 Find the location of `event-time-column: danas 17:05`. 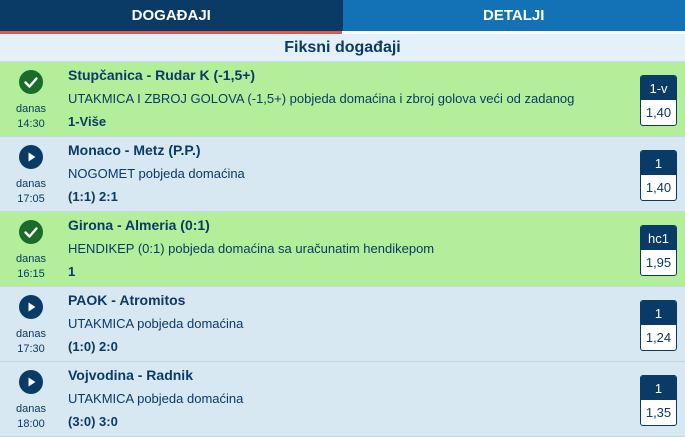

event-time-column: danas 17:05 is located at coordinates (31, 174).